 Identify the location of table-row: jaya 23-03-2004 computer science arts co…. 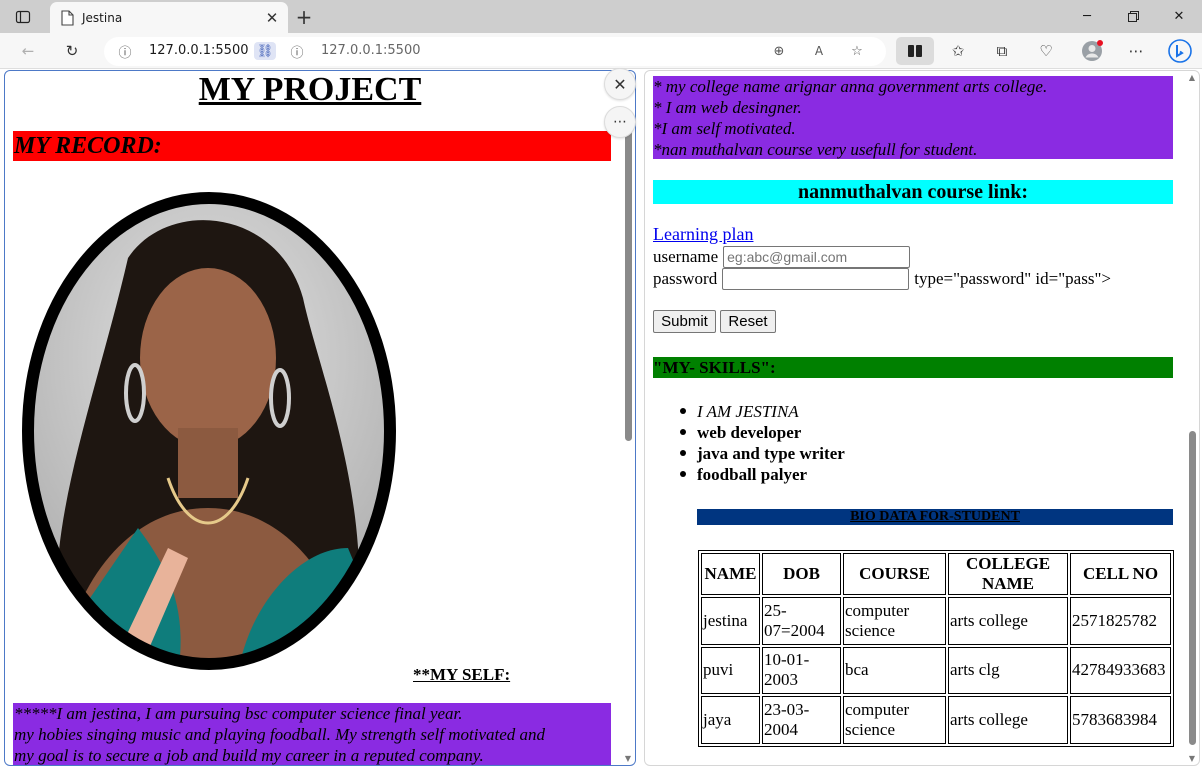
(936, 720).